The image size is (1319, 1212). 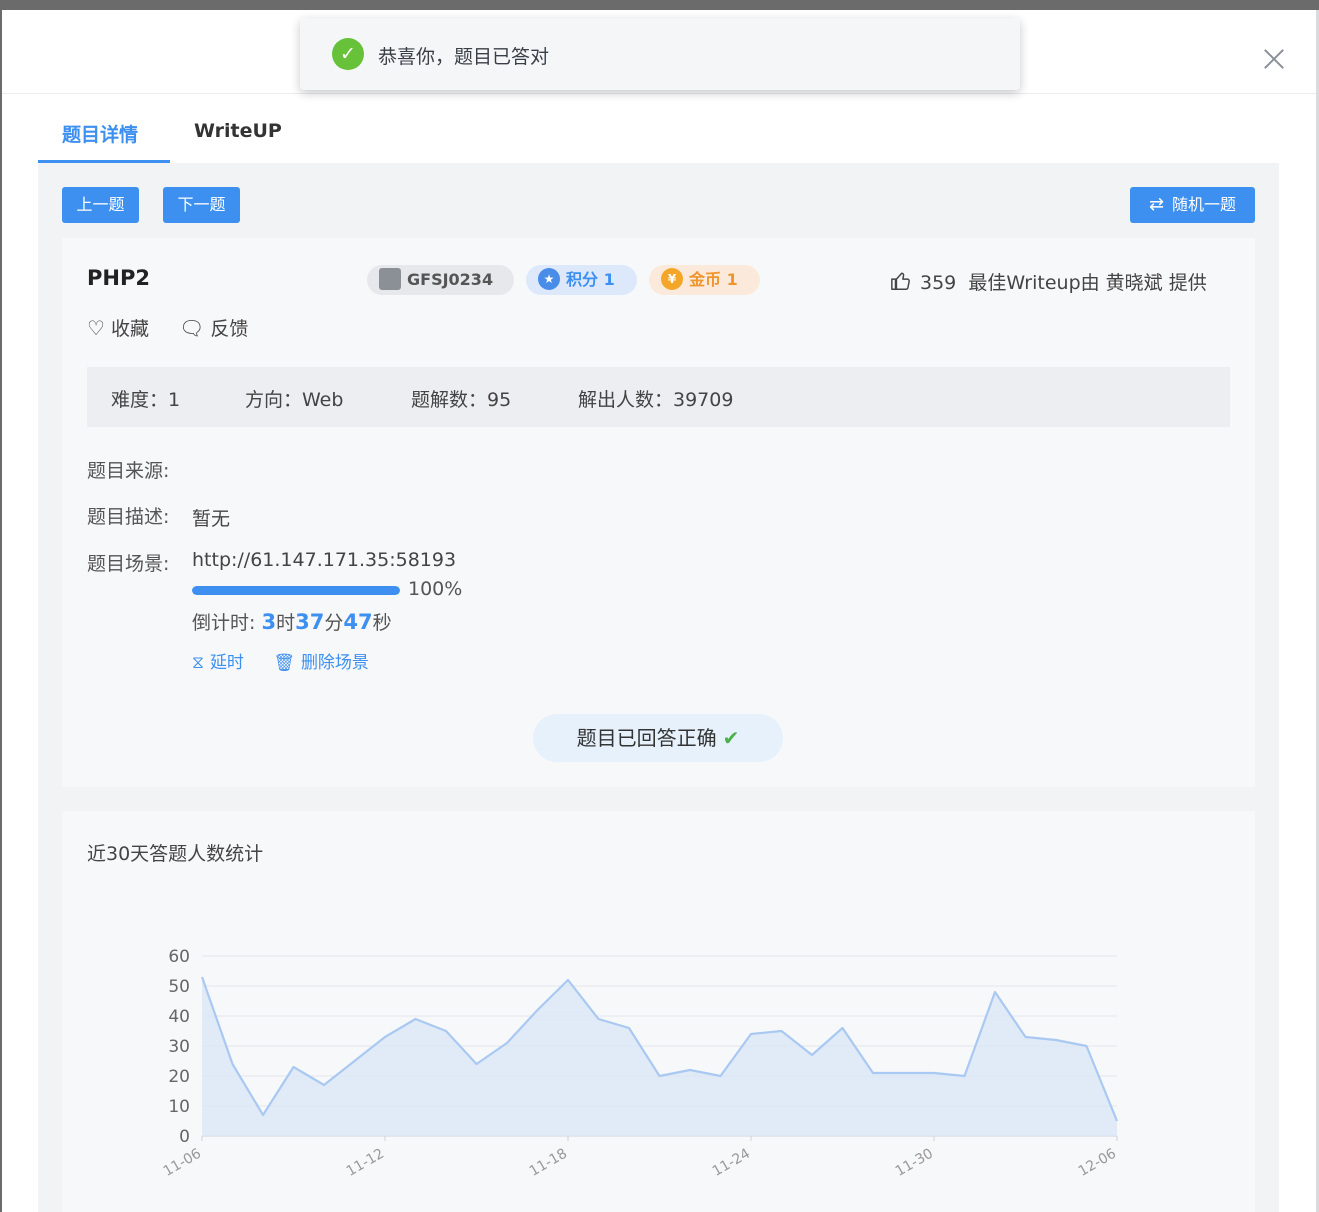 I want to click on favorite-label: 收藏, so click(x=129, y=329).